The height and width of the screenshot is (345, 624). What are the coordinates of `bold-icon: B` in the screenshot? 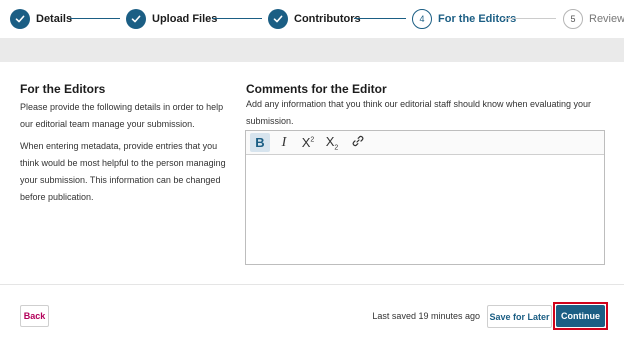 It's located at (260, 142).